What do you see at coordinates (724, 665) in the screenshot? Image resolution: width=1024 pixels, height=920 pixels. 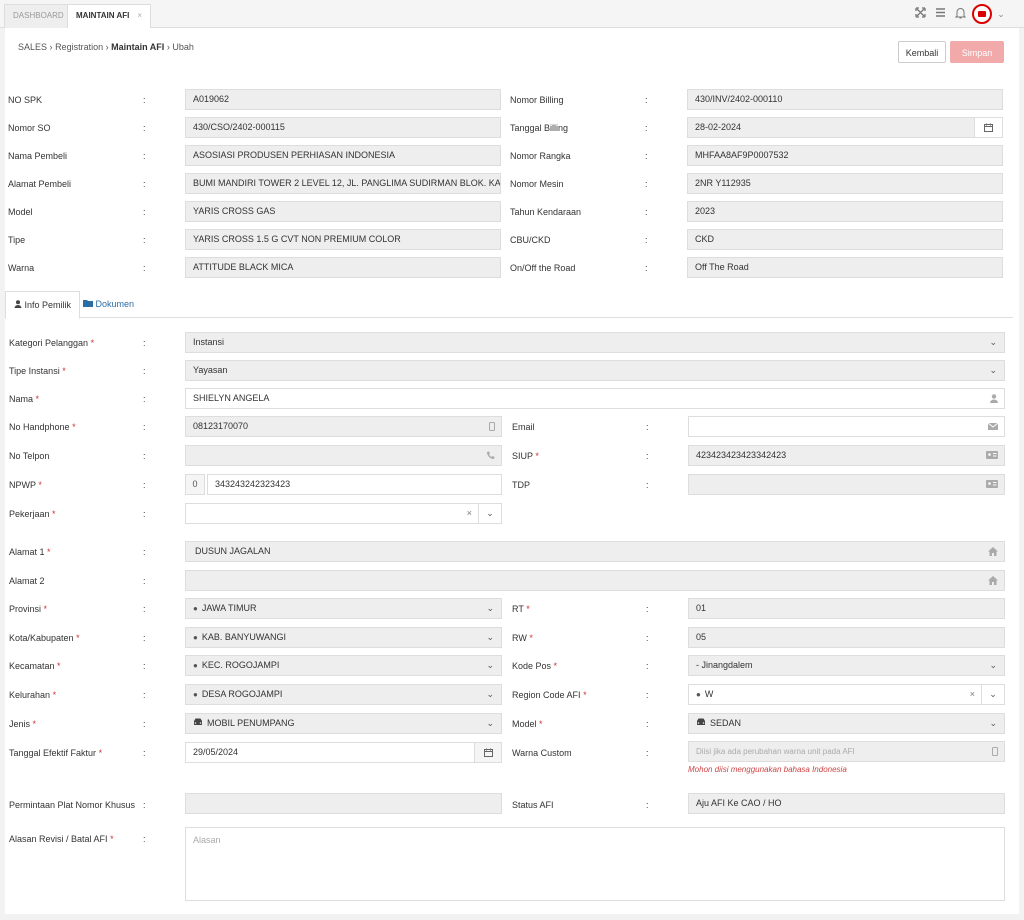 I see `kode-pos-value: - Jinangdalem` at bounding box center [724, 665].